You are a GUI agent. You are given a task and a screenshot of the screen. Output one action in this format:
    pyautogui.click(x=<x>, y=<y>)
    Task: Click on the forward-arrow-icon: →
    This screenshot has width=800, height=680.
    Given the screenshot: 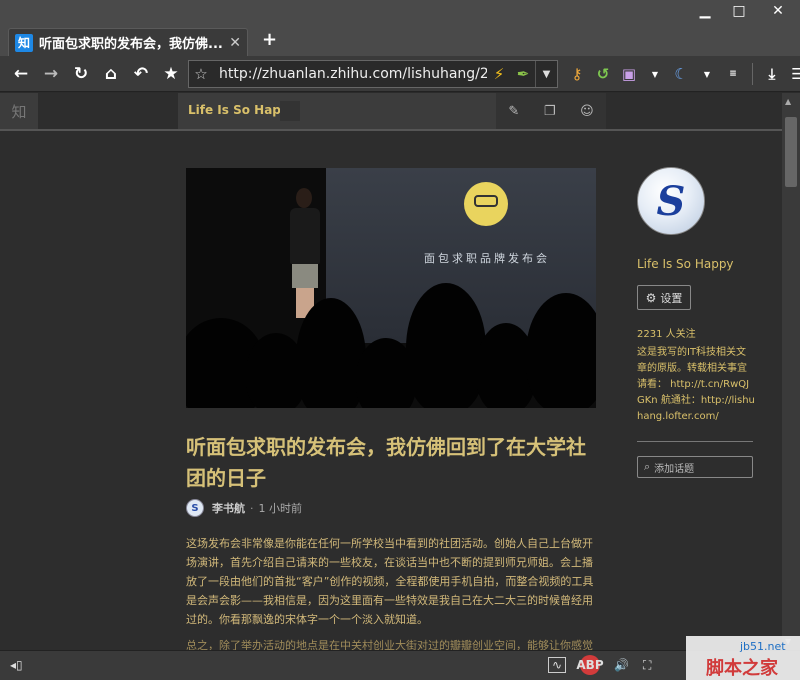 What is the action you would take?
    pyautogui.click(x=51, y=74)
    